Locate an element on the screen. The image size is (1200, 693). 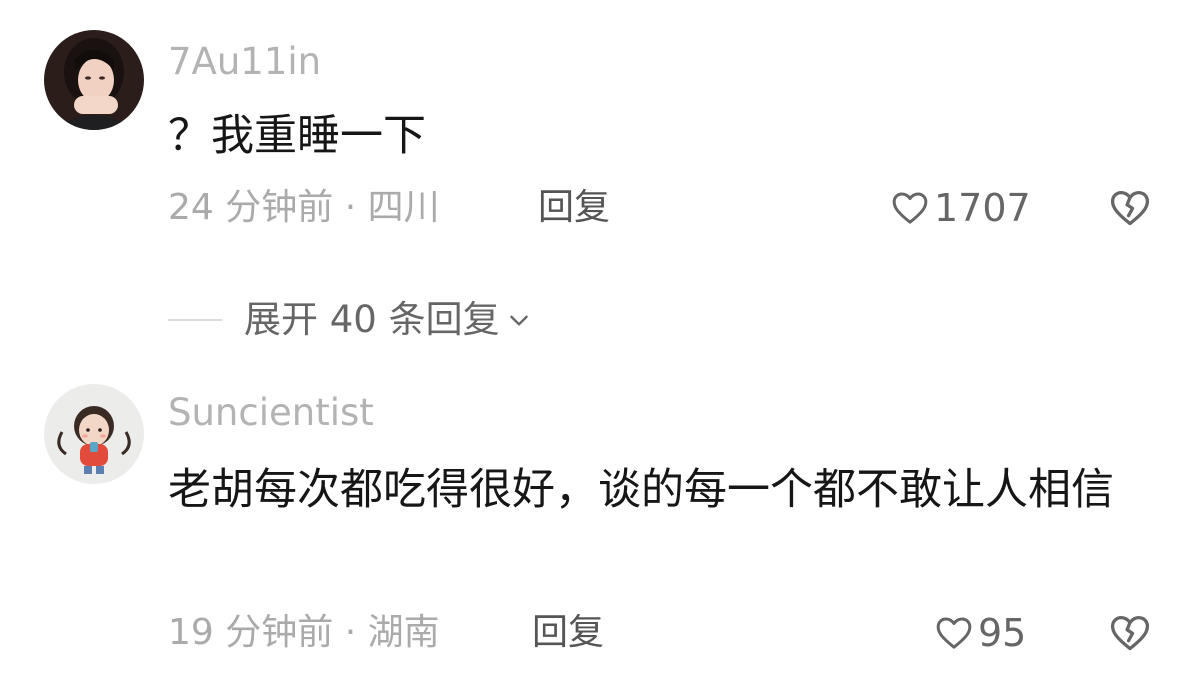
comment-username: Suncientist is located at coordinates (271, 413).